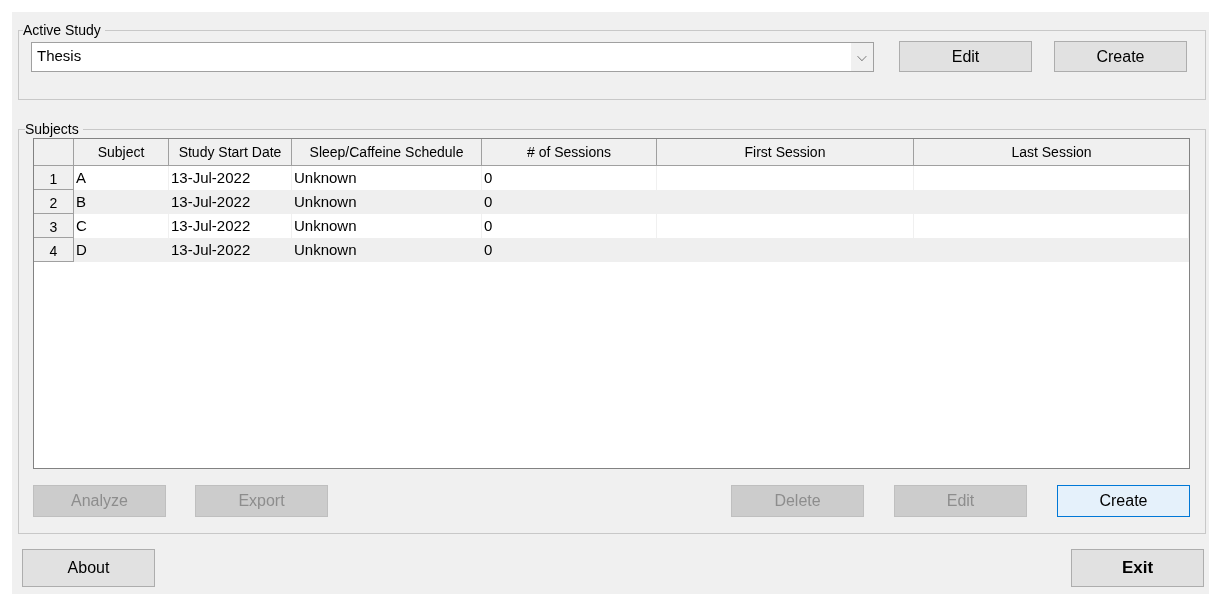  I want to click on column-header: # of Sessions, so click(569, 152).